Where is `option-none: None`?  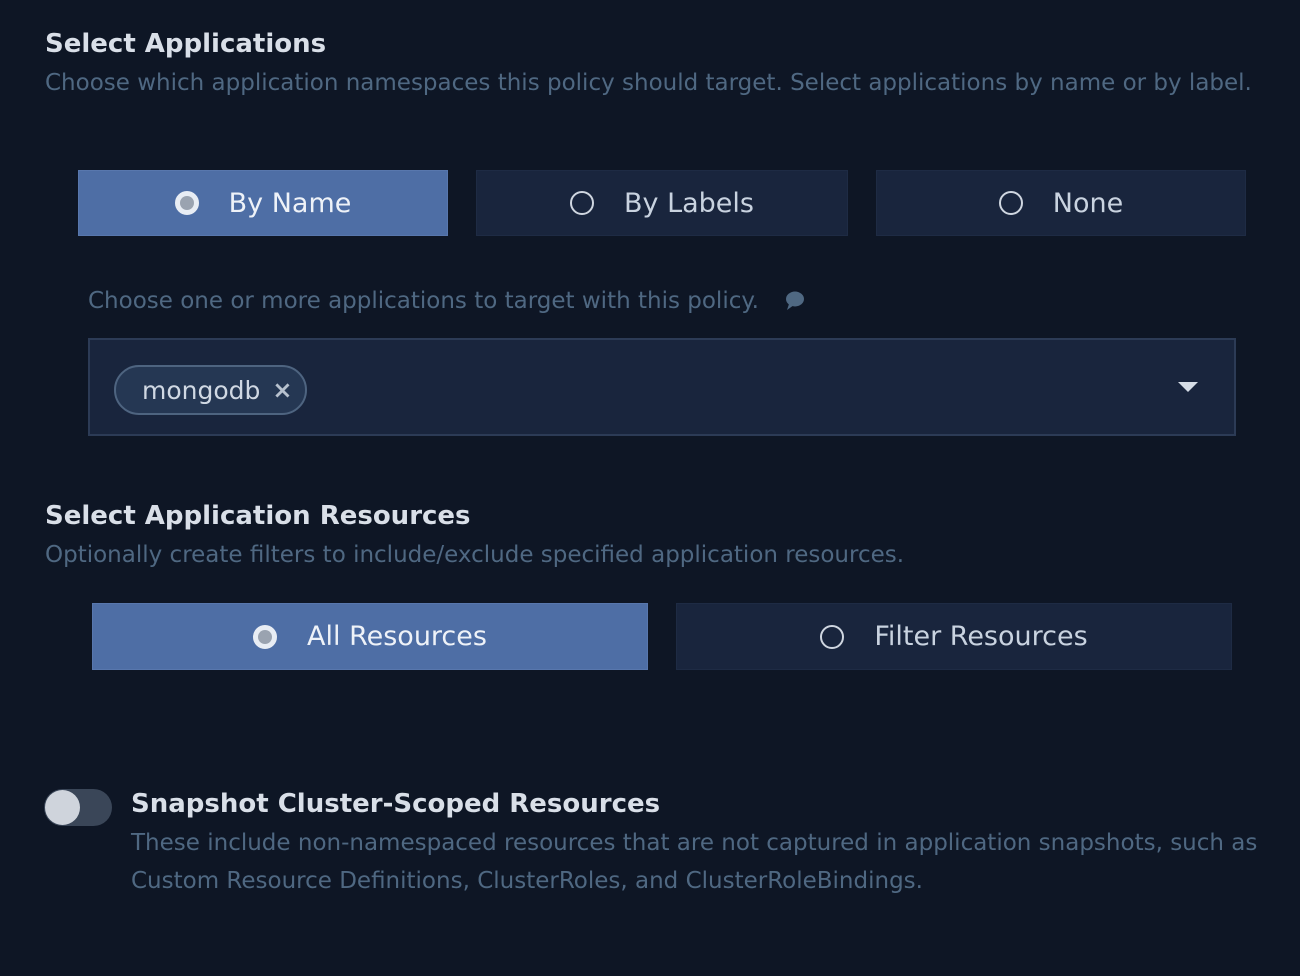
option-none: None is located at coordinates (1061, 203).